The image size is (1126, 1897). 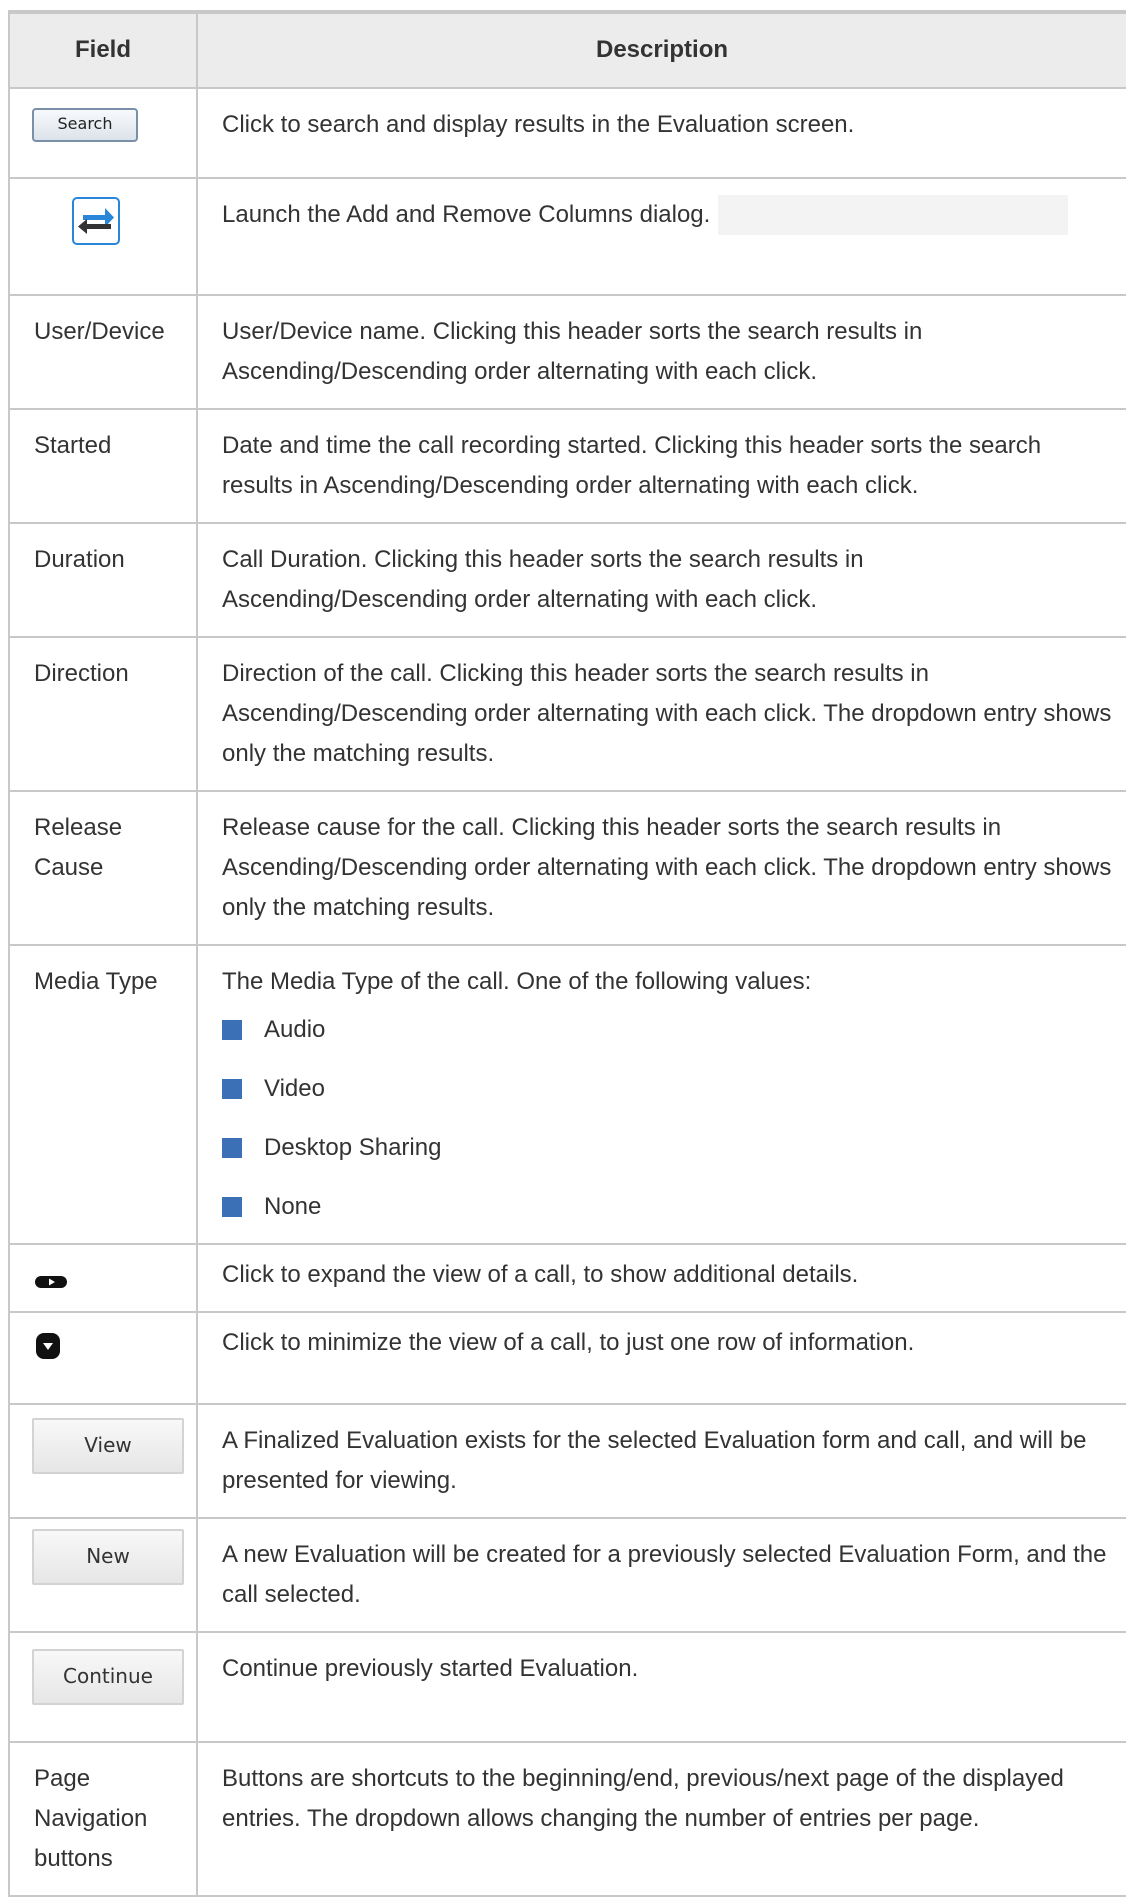 What do you see at coordinates (108, 1446) in the screenshot?
I see `view-button: View` at bounding box center [108, 1446].